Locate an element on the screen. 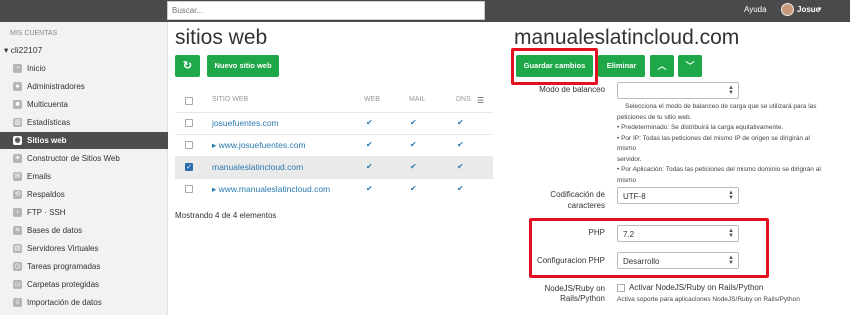 The width and height of the screenshot is (850, 315). refresh-icon: ↻ is located at coordinates (187, 66).